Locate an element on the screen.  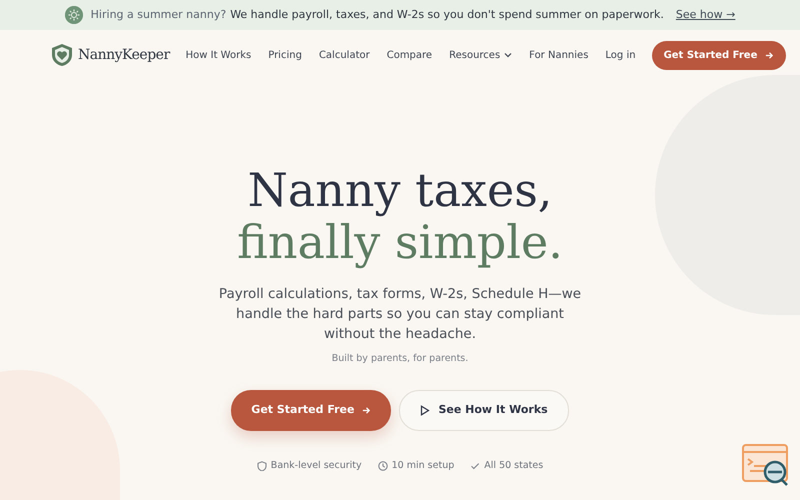
feature-label: All 50 states is located at coordinates (514, 465).